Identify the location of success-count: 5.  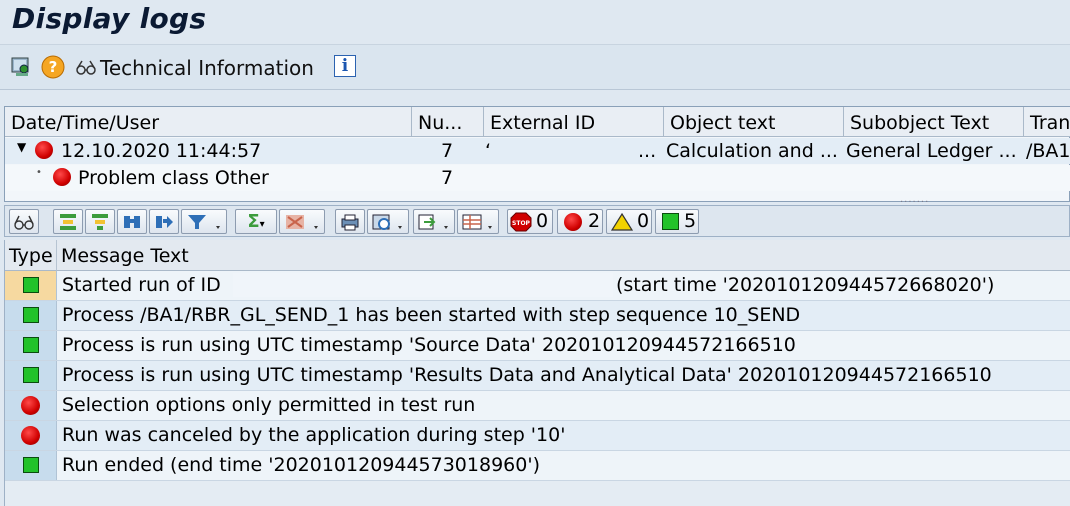
(690, 221).